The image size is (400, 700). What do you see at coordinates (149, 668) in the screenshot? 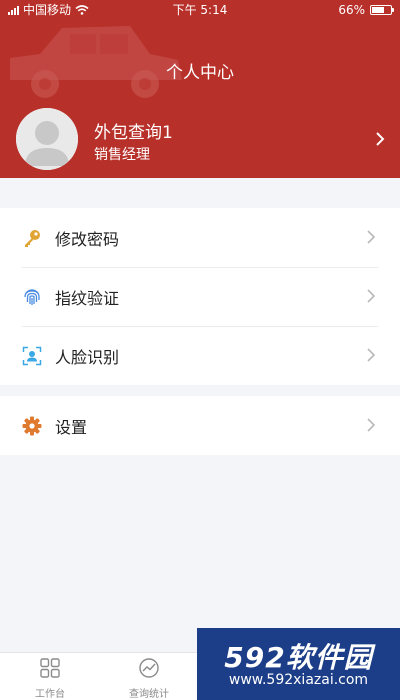
I see `chart-icon` at bounding box center [149, 668].